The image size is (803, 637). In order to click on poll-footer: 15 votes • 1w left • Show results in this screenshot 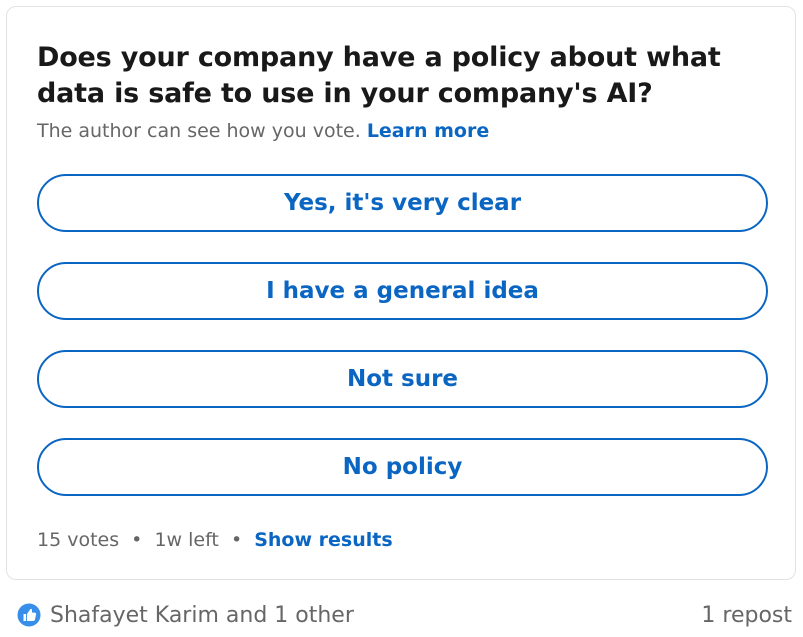, I will do `click(215, 540)`.